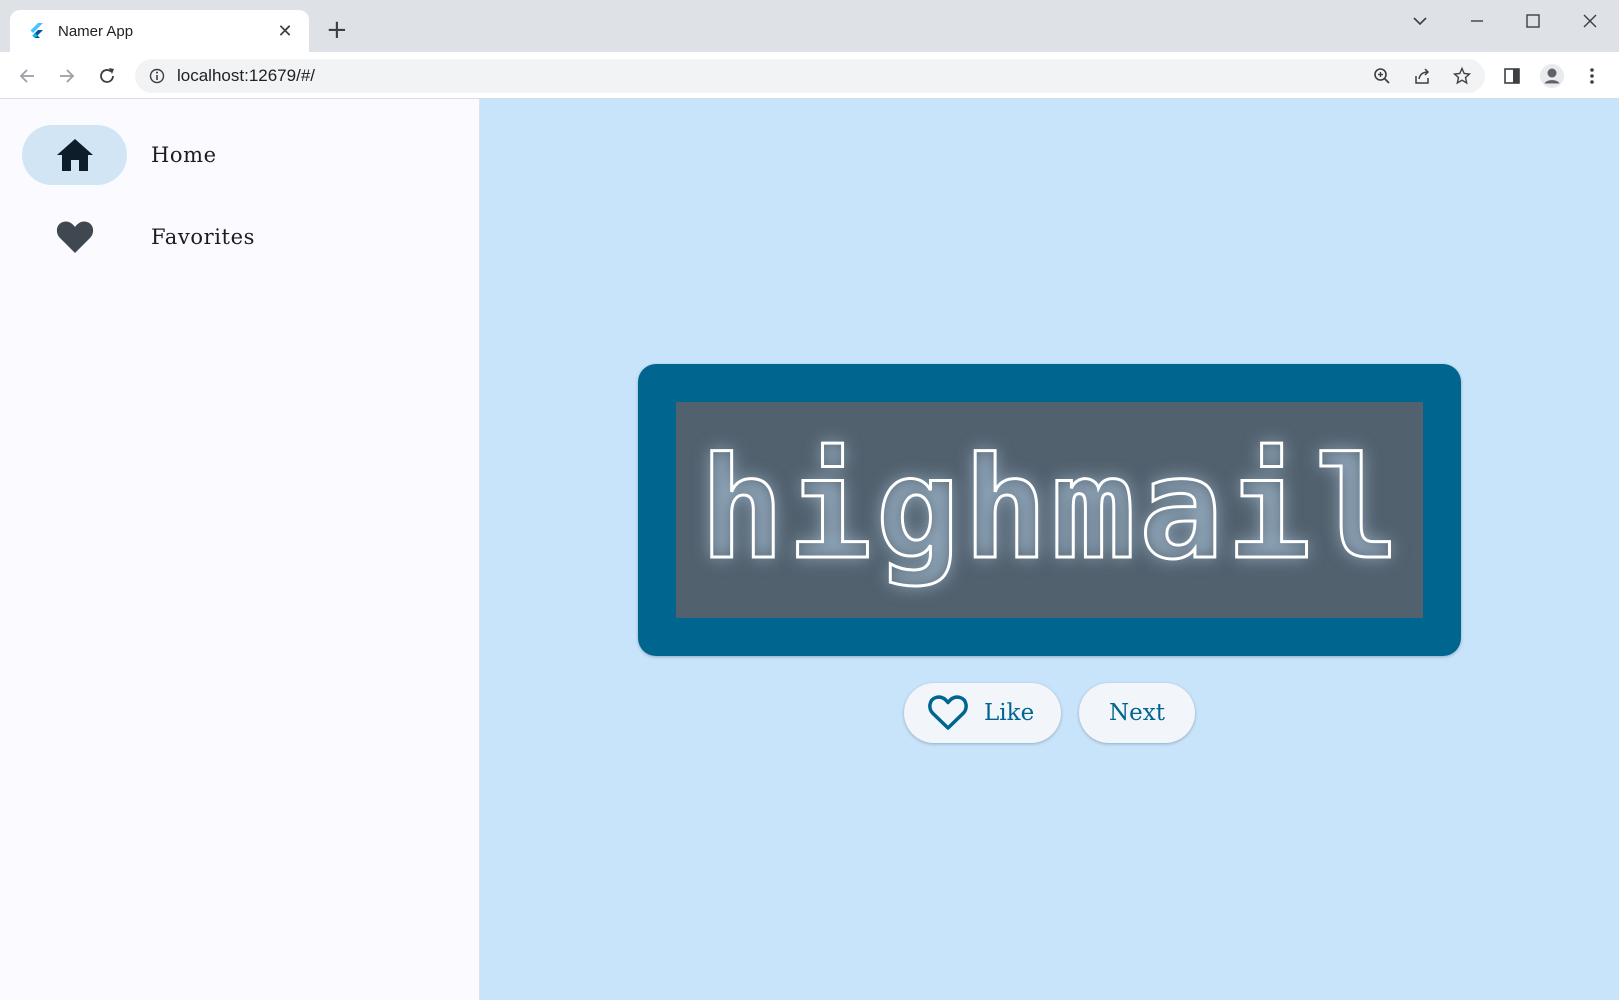 The height and width of the screenshot is (1000, 1619). What do you see at coordinates (982, 713) in the screenshot?
I see `like-button: Like` at bounding box center [982, 713].